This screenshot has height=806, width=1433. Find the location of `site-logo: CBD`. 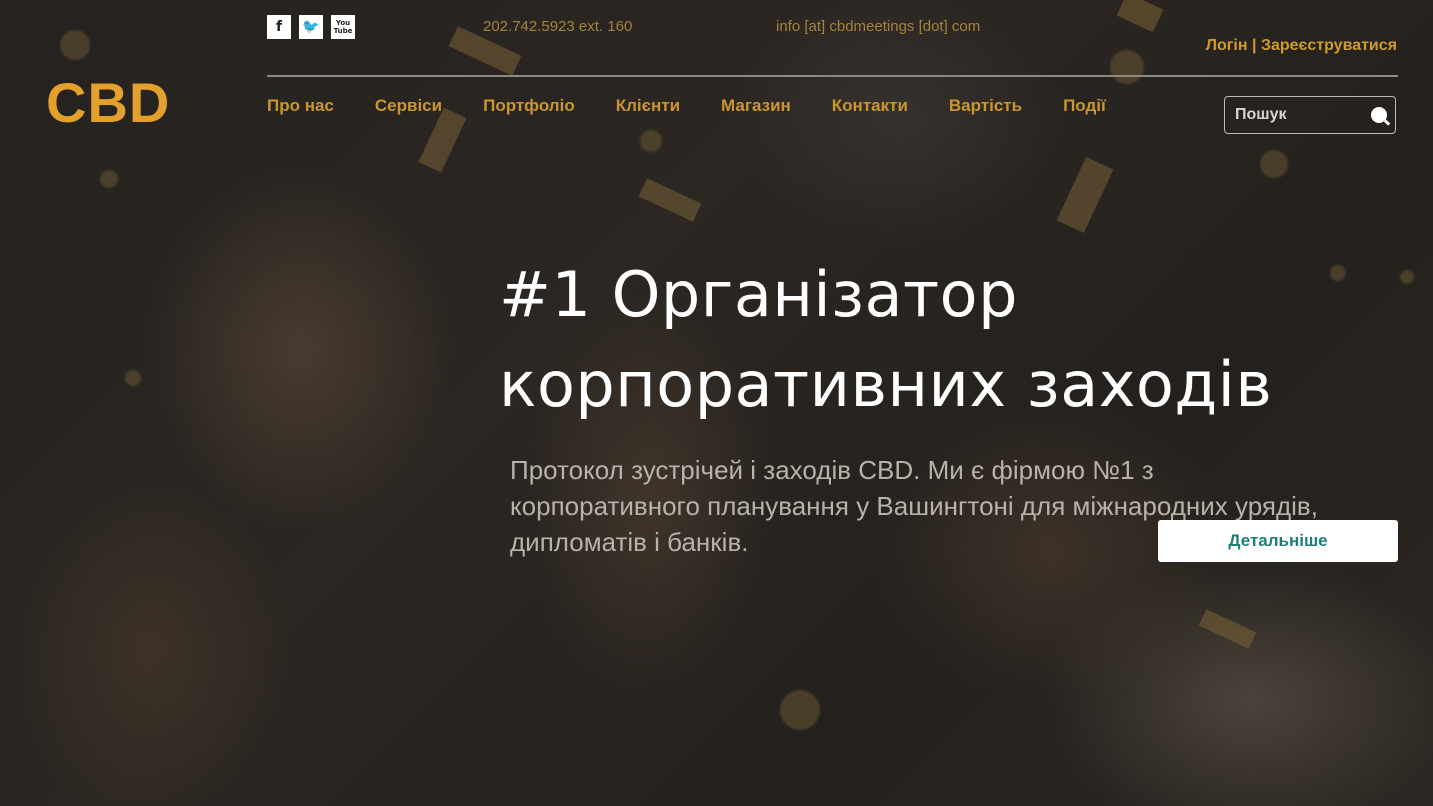

site-logo: CBD is located at coordinates (108, 102).